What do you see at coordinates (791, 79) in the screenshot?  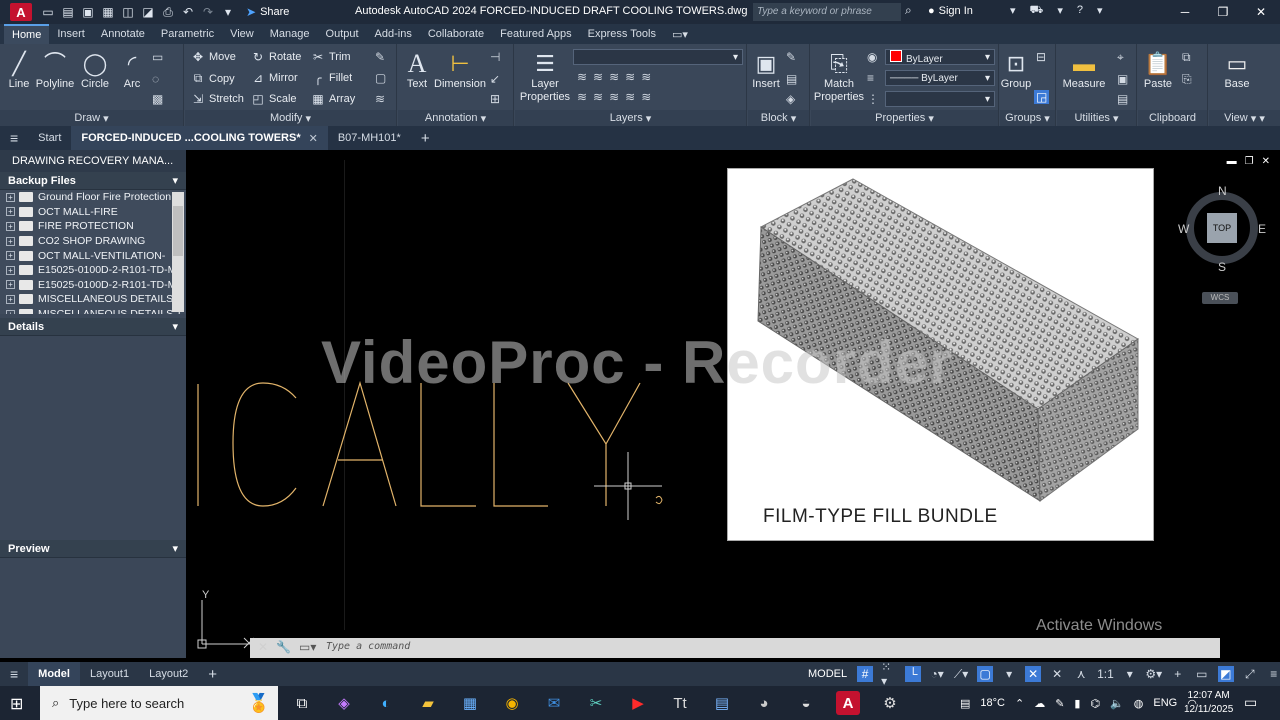 I see `edit-block-icon: ▤` at bounding box center [791, 79].